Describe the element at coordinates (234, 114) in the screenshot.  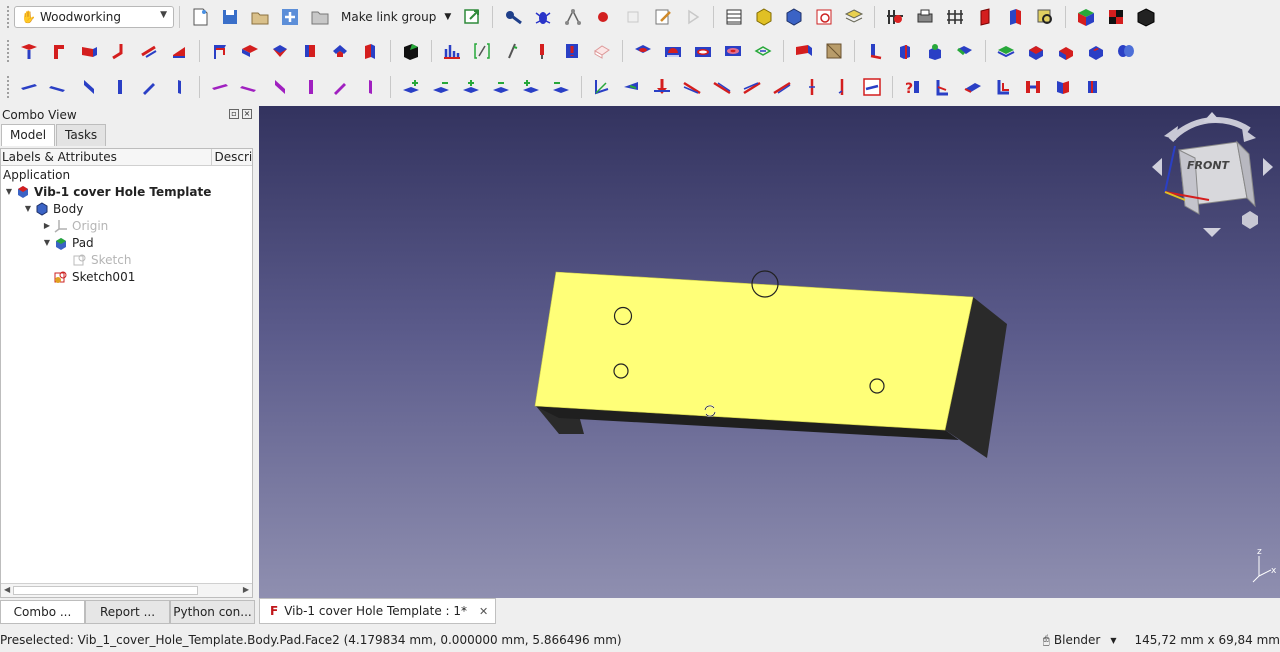
I see `float-panel-icon: ▫` at that location.